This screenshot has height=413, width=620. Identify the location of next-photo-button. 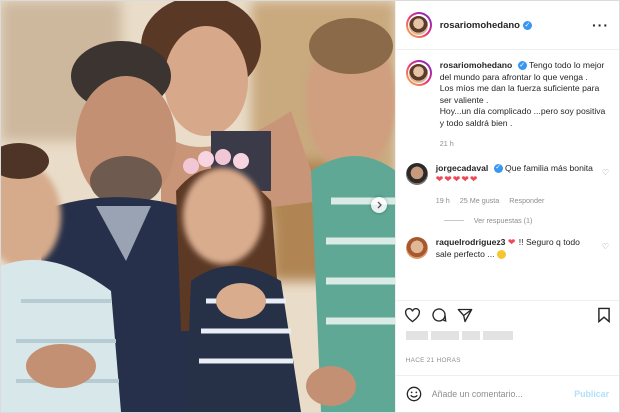
(378, 205).